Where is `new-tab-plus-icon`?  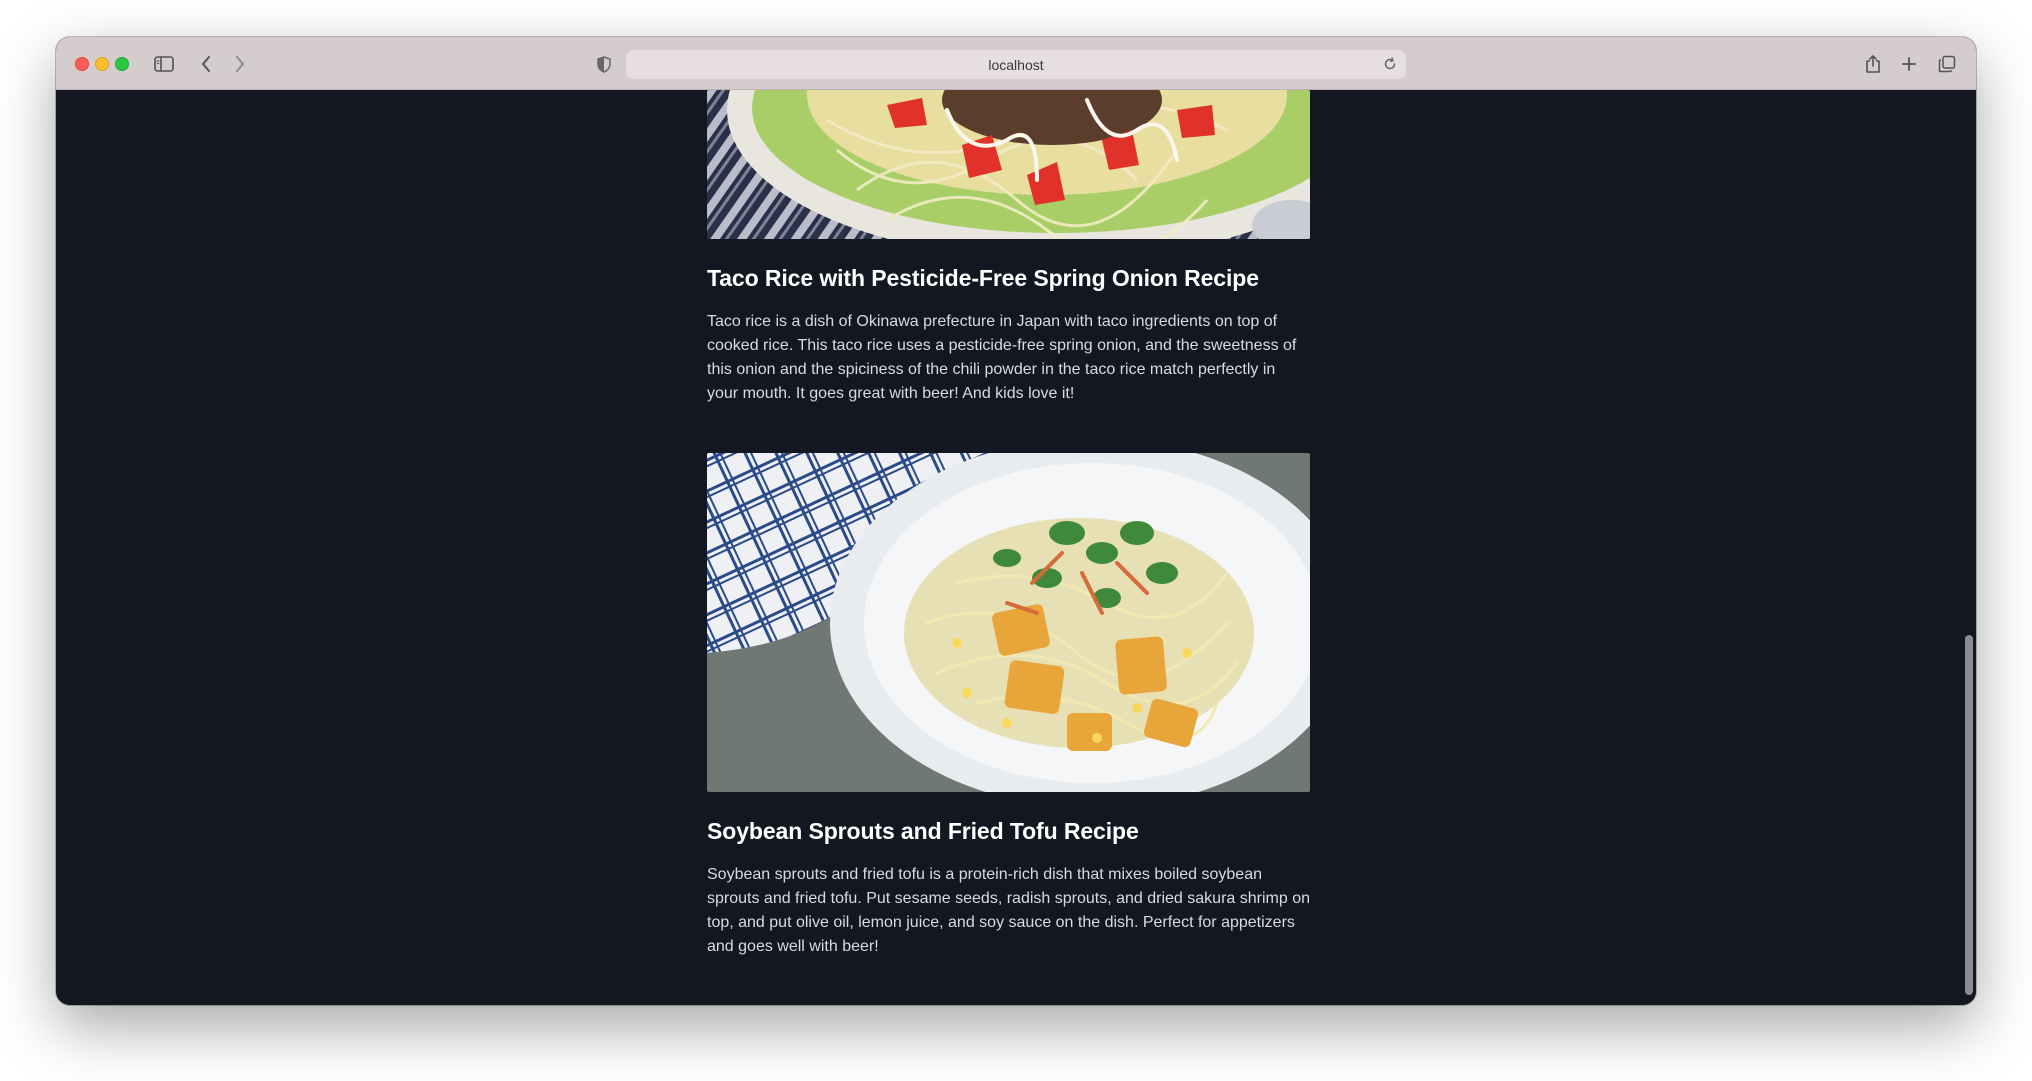 new-tab-plus-icon is located at coordinates (1909, 64).